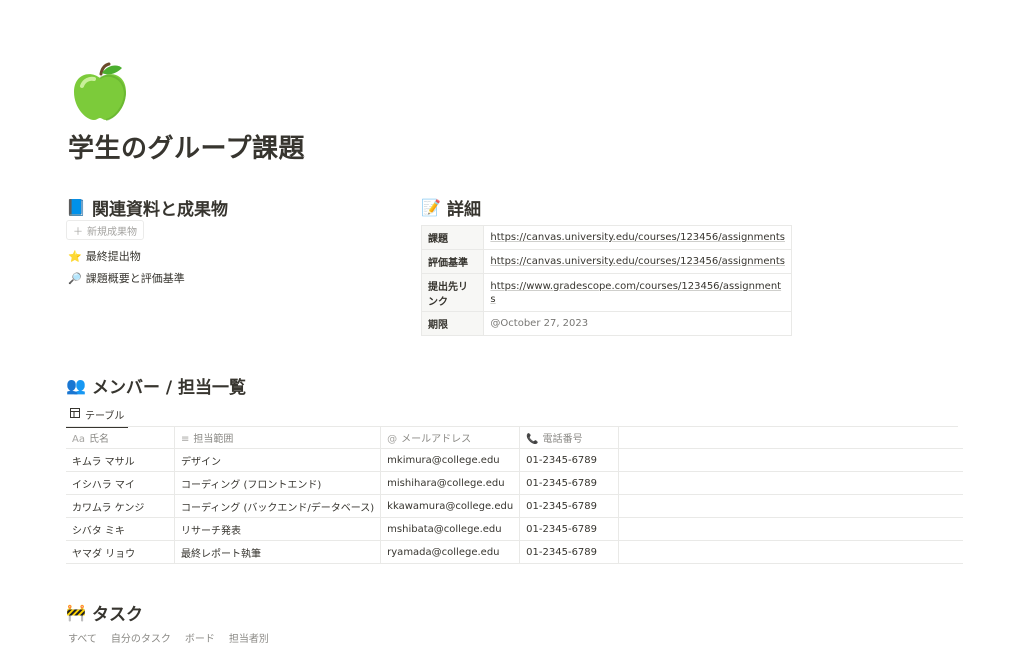 The image size is (1024, 645). Describe the element at coordinates (278, 506) in the screenshot. I see `cell-scope: コーディング (バックエンド/データベース)` at that location.